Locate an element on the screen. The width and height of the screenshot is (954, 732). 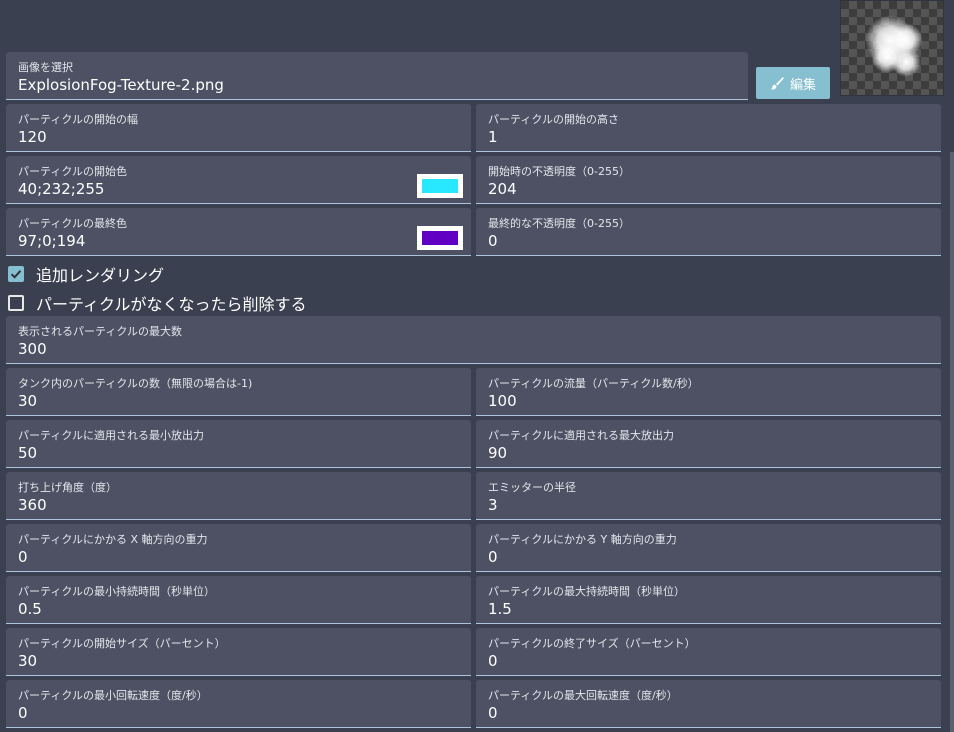
check-icon is located at coordinates (16, 274).